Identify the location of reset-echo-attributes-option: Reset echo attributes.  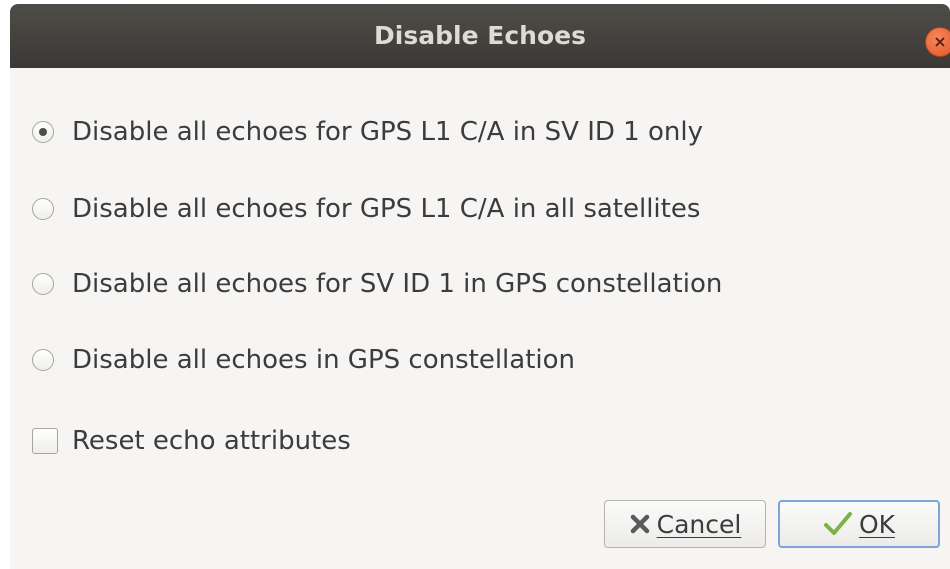
(191, 441).